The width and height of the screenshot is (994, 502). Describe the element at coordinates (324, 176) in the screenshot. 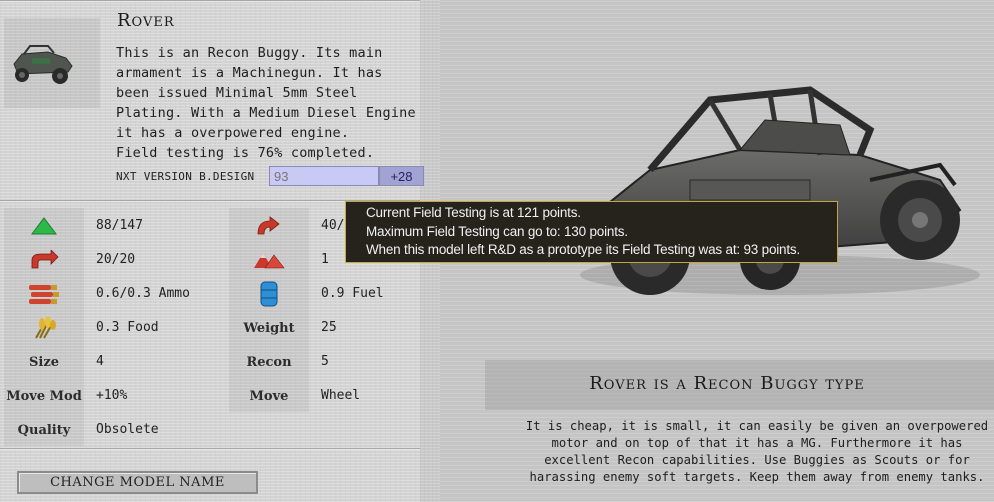

I see `version-input` at that location.